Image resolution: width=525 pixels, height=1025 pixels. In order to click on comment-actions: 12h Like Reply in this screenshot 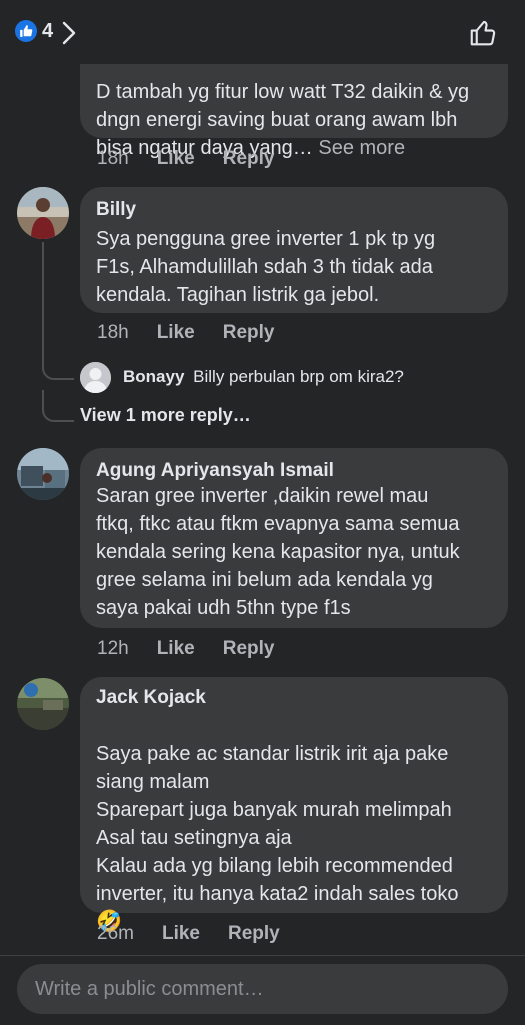, I will do `click(185, 649)`.